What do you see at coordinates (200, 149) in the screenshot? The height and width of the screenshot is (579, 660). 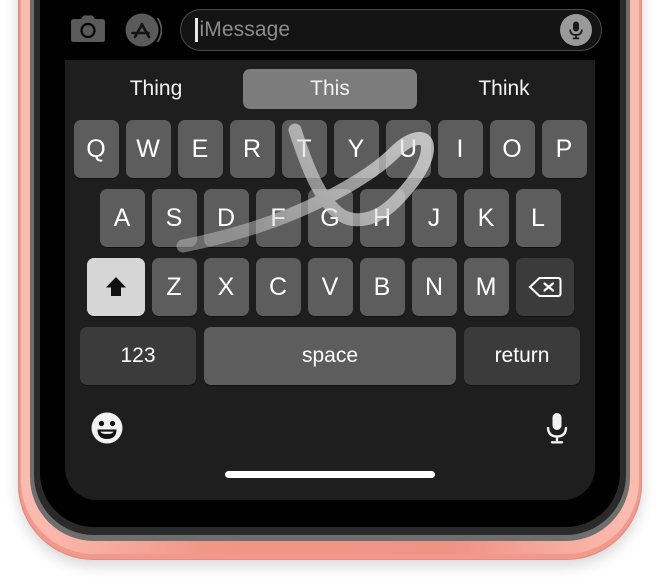 I see `key-e: E` at bounding box center [200, 149].